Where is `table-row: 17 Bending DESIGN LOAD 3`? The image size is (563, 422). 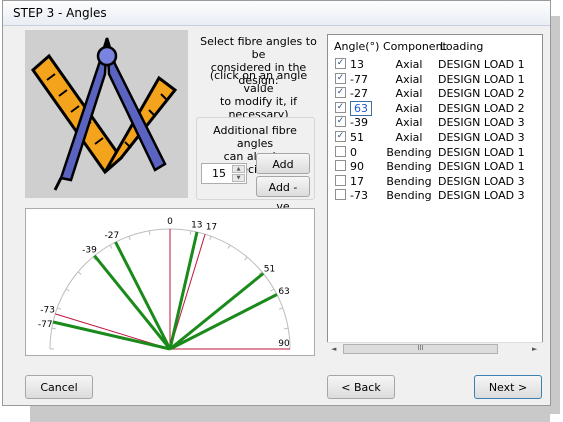
table-row: 17 Bending DESIGN LOAD 3 is located at coordinates (435, 181).